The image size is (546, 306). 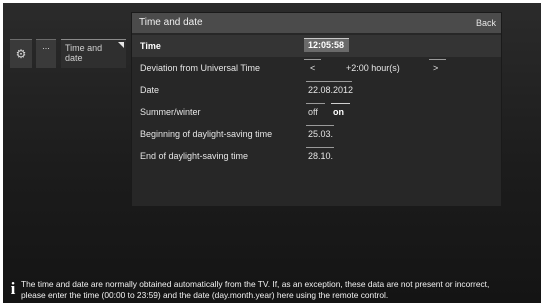 What do you see at coordinates (312, 68) in the screenshot?
I see `decrease-arrow-button: <` at bounding box center [312, 68].